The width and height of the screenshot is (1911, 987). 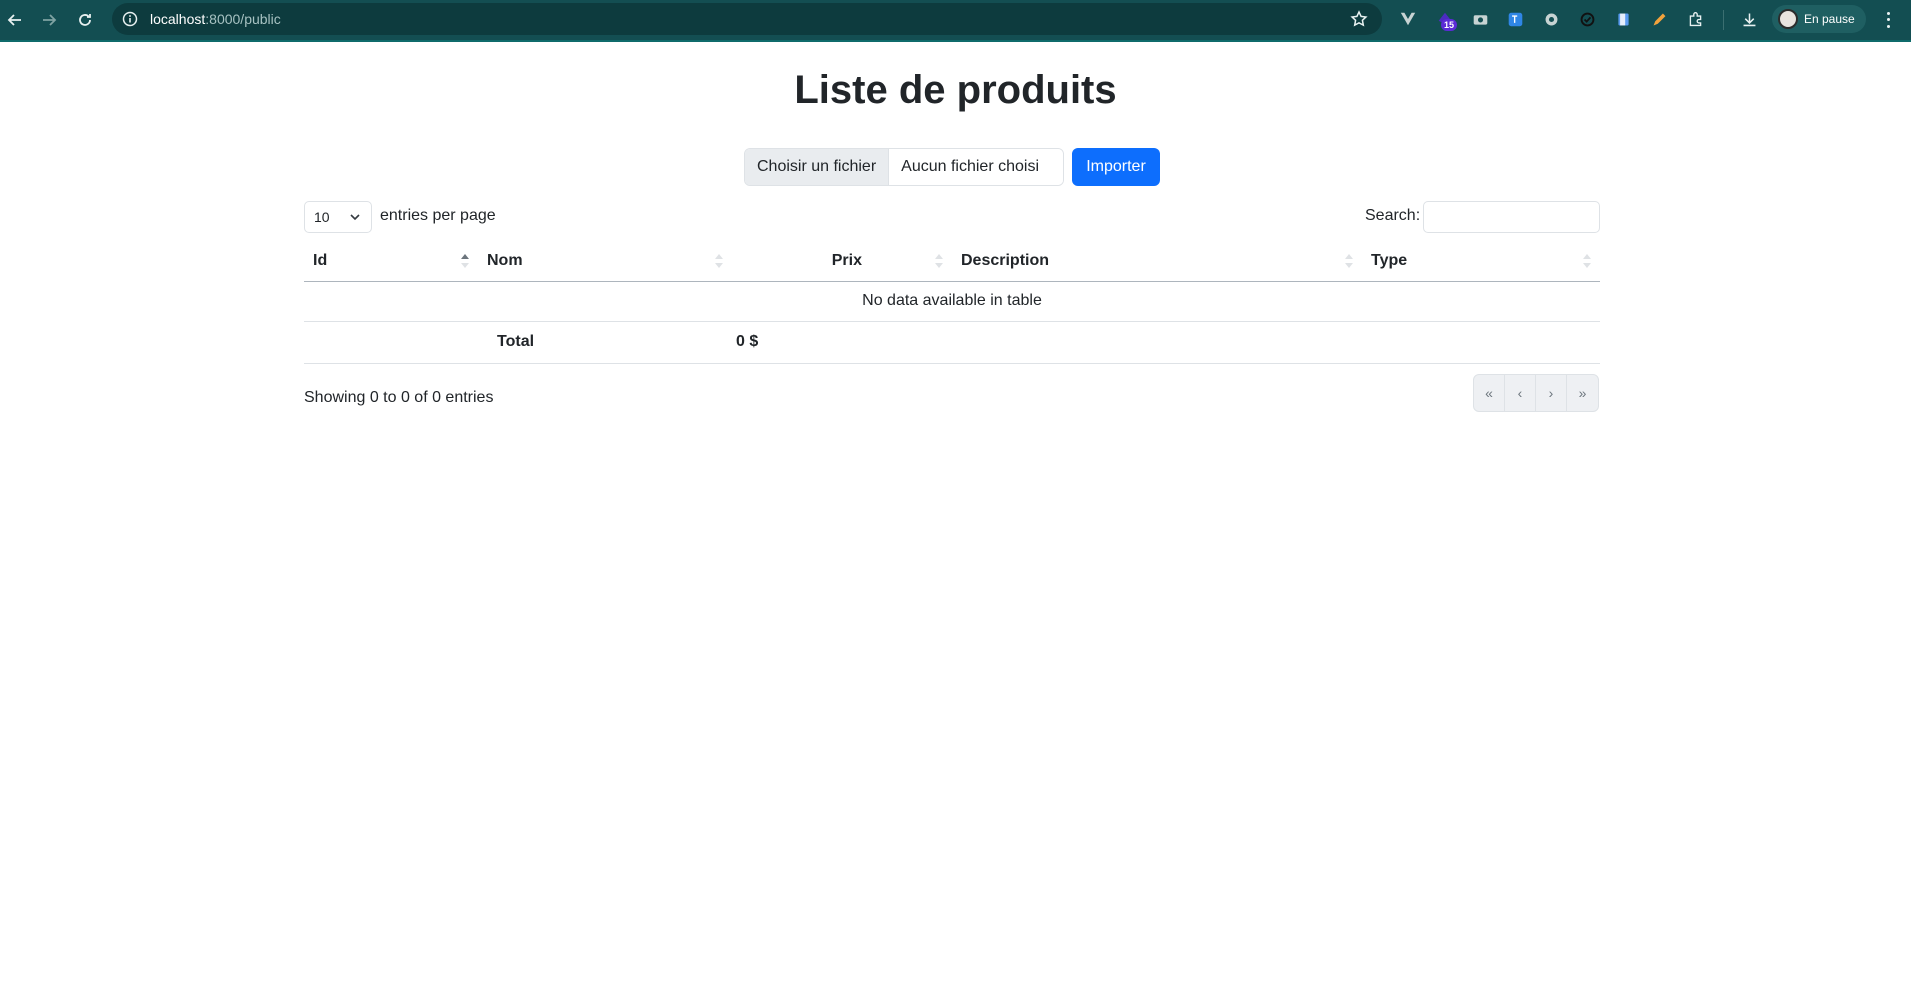 I want to click on url-path: :8000/public, so click(x=243, y=19).